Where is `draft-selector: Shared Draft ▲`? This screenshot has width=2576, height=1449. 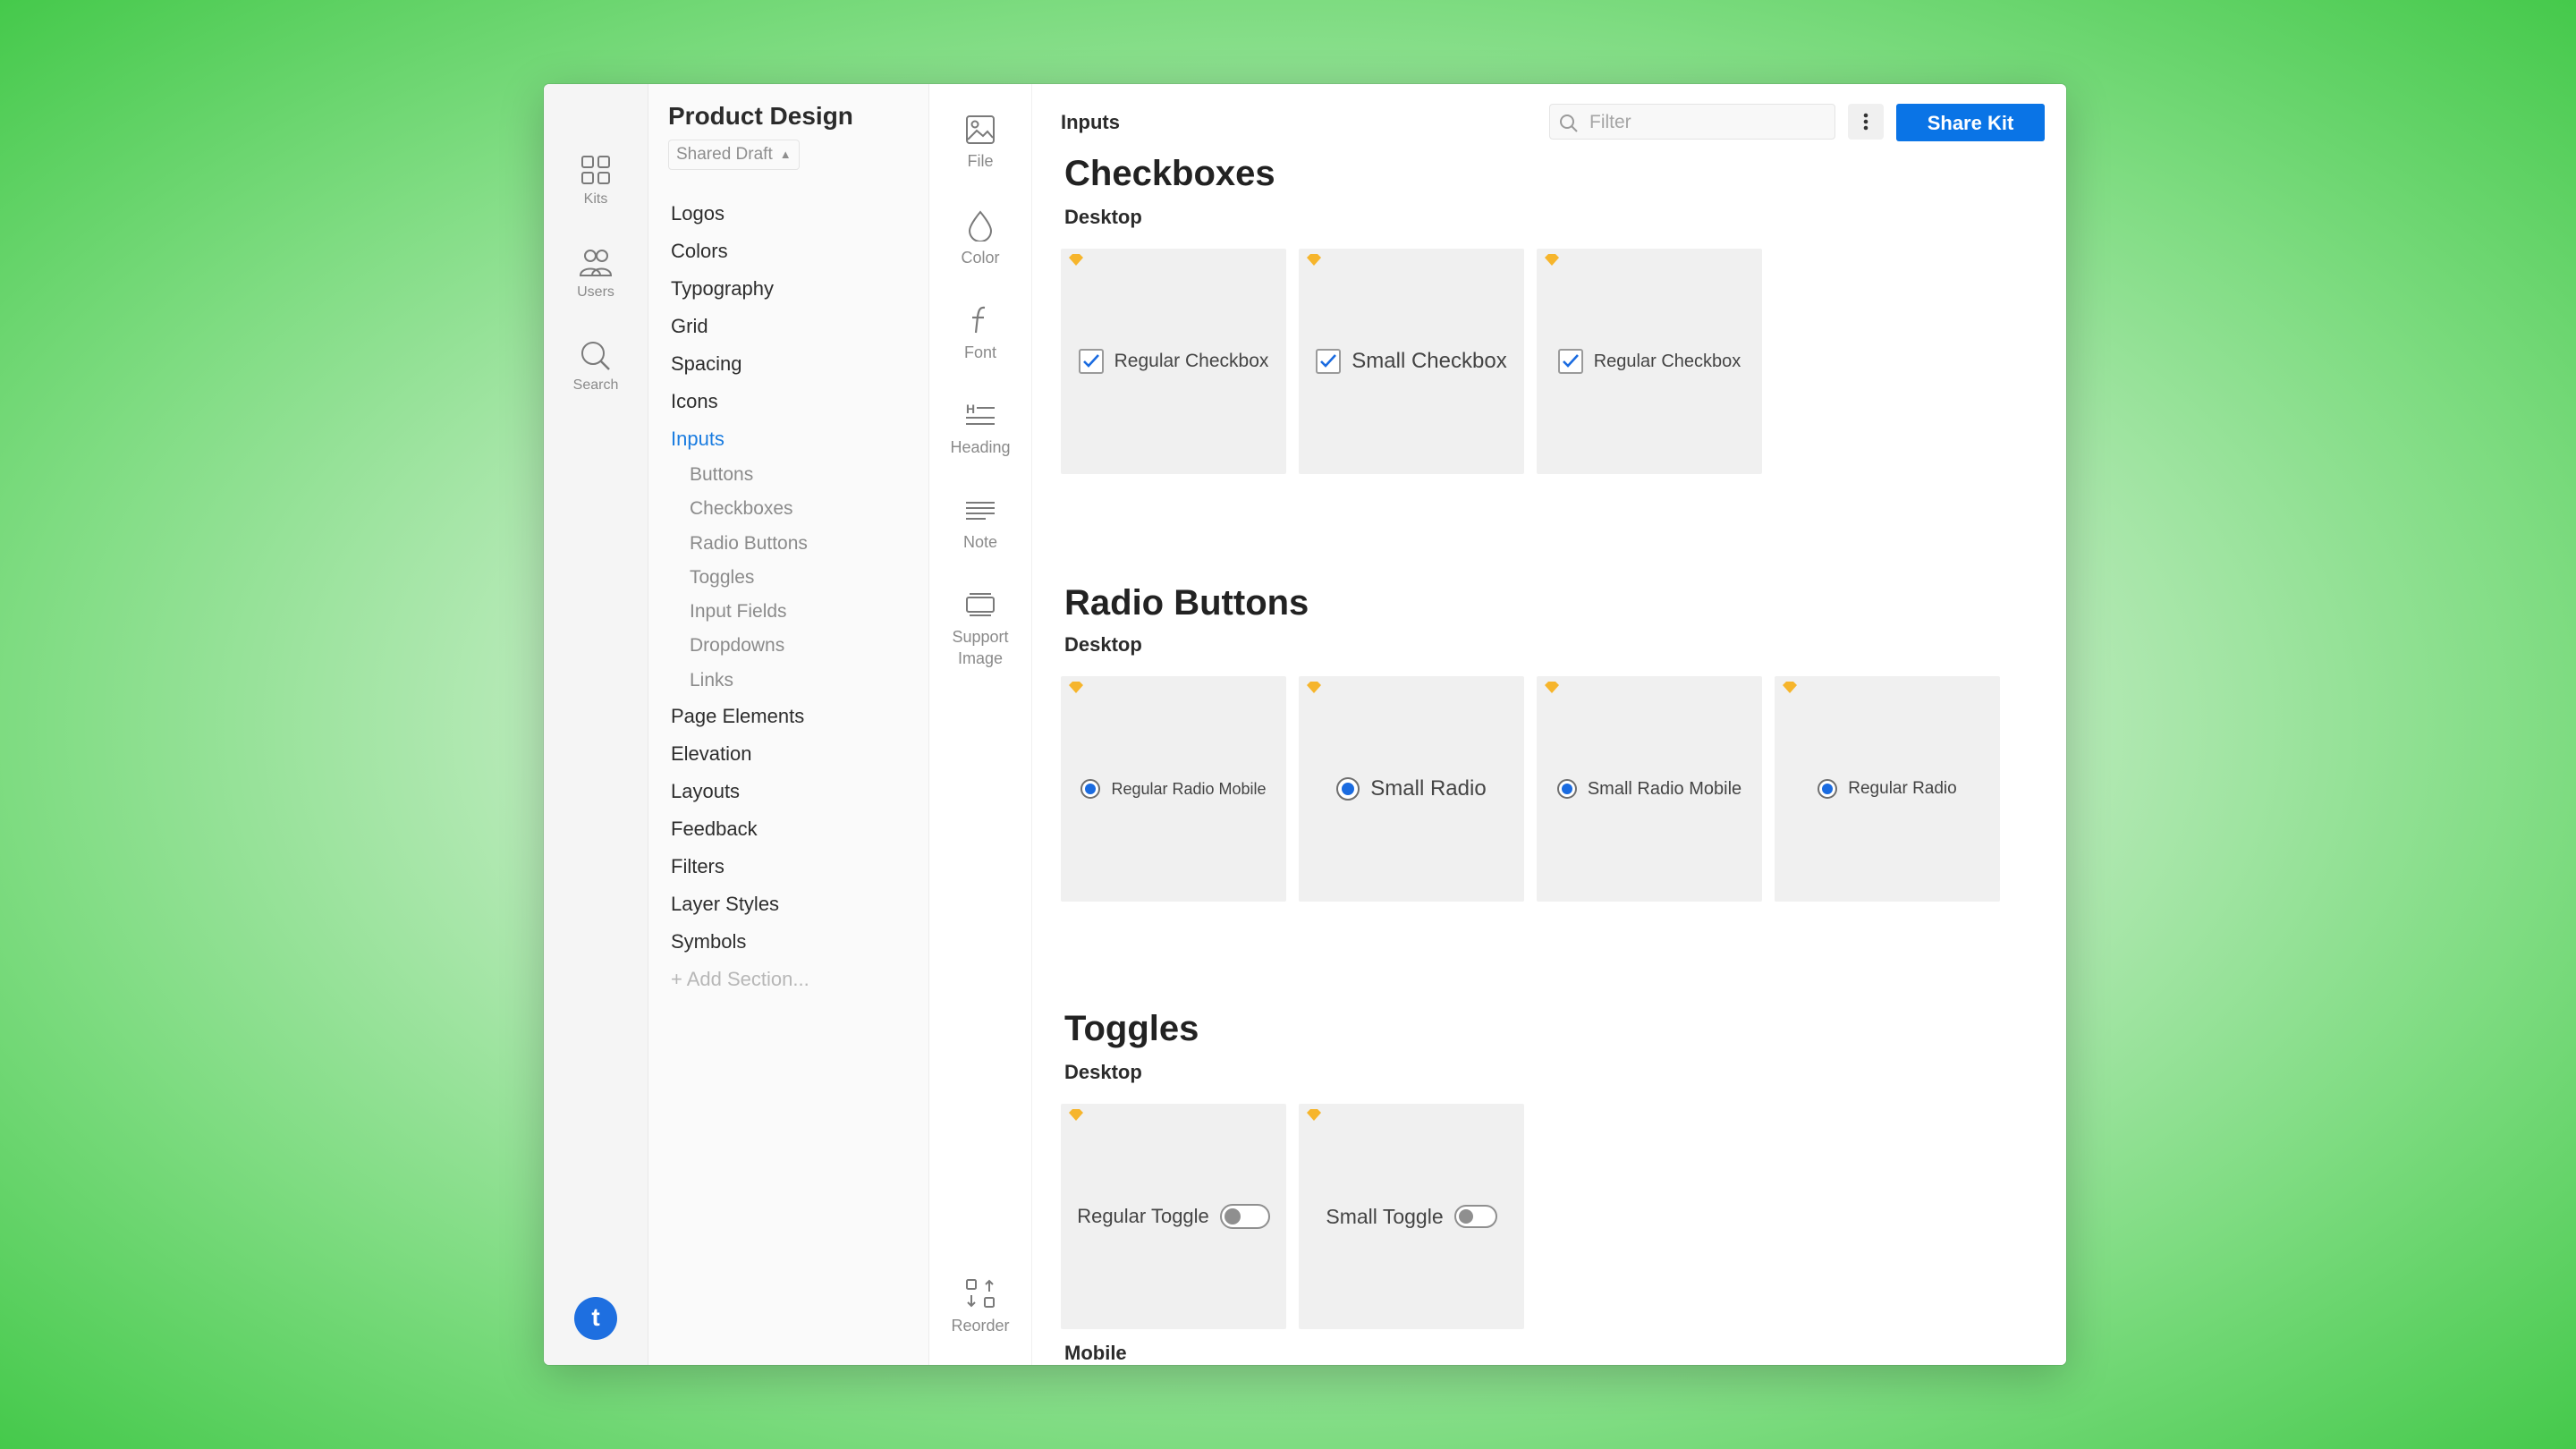 draft-selector: Shared Draft ▲ is located at coordinates (734, 155).